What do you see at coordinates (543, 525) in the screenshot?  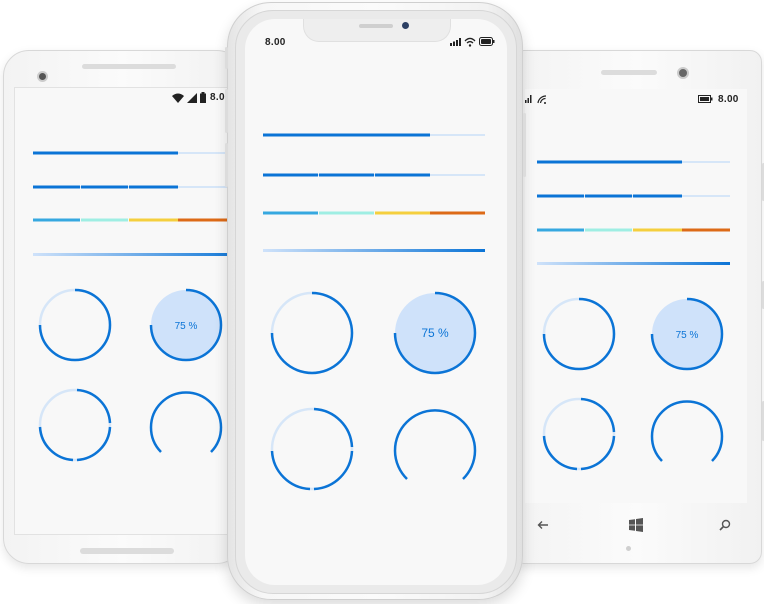 I see `back-icon` at bounding box center [543, 525].